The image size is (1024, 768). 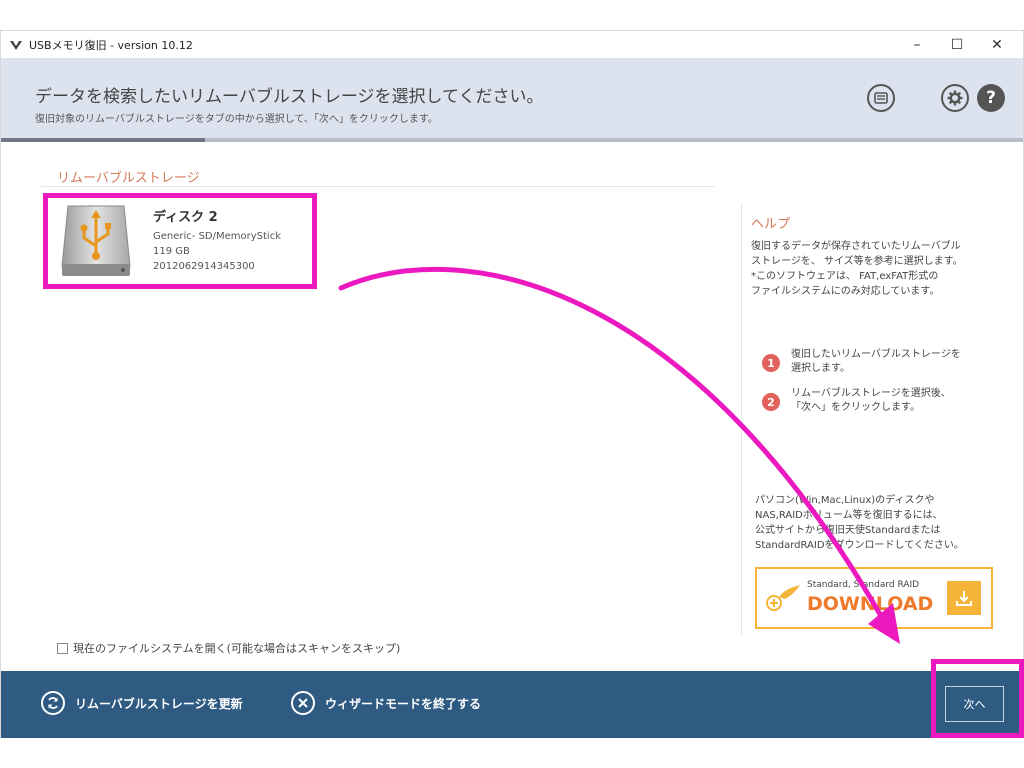 I want to click on usb-drive-icon, so click(x=96, y=240).